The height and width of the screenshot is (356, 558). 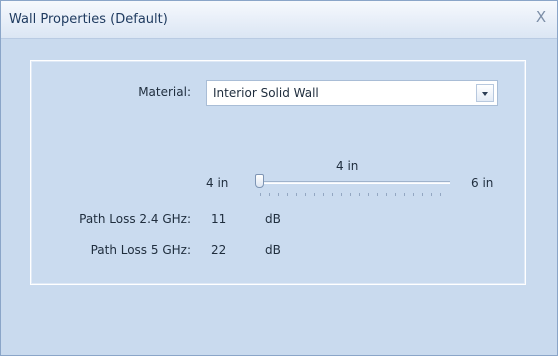 I want to click on thickness-min-label: 4 in, so click(x=217, y=183).